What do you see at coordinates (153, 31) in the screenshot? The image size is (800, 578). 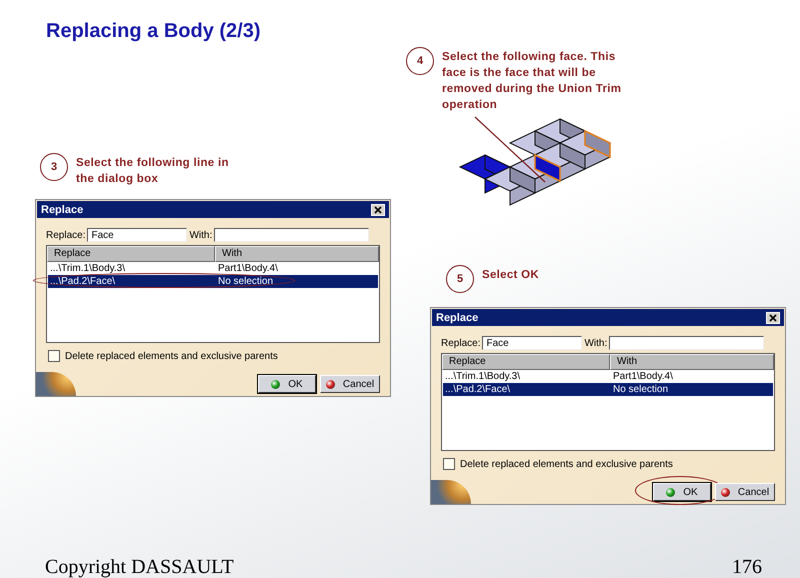 I see `slide-title: Replacing a Body (2/3)` at bounding box center [153, 31].